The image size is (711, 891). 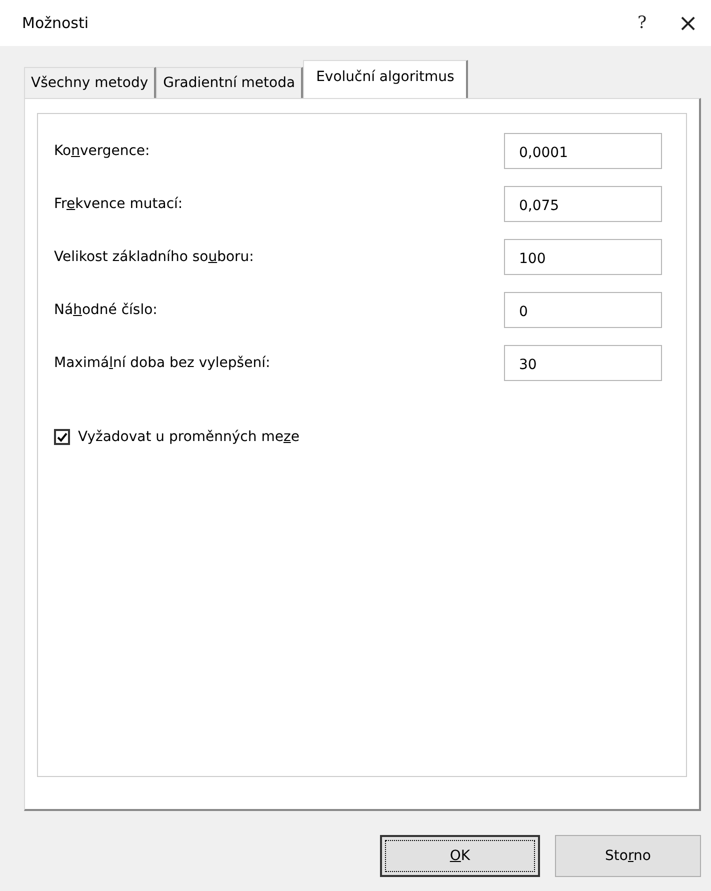 I want to click on input-field: 0,075, so click(x=583, y=204).